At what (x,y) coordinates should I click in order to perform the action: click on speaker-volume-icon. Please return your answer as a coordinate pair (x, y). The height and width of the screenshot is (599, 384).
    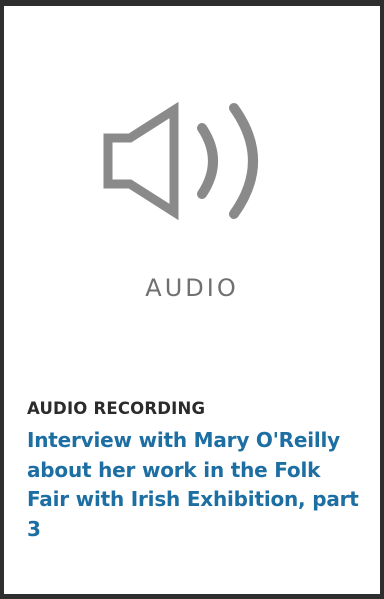
    Looking at the image, I should click on (180, 161).